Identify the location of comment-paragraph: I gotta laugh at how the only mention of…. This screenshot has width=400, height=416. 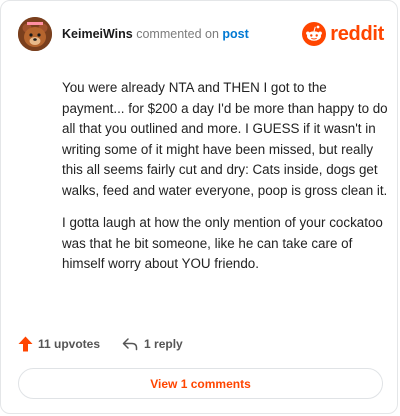
(222, 243).